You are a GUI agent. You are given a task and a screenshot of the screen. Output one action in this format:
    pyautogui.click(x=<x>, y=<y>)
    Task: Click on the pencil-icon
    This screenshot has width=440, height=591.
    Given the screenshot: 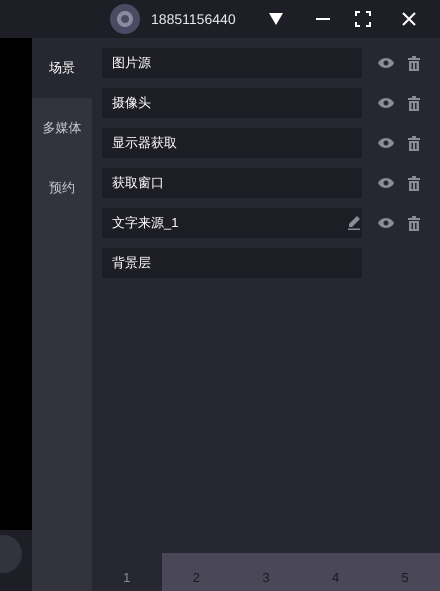 What is the action you would take?
    pyautogui.click(x=354, y=223)
    